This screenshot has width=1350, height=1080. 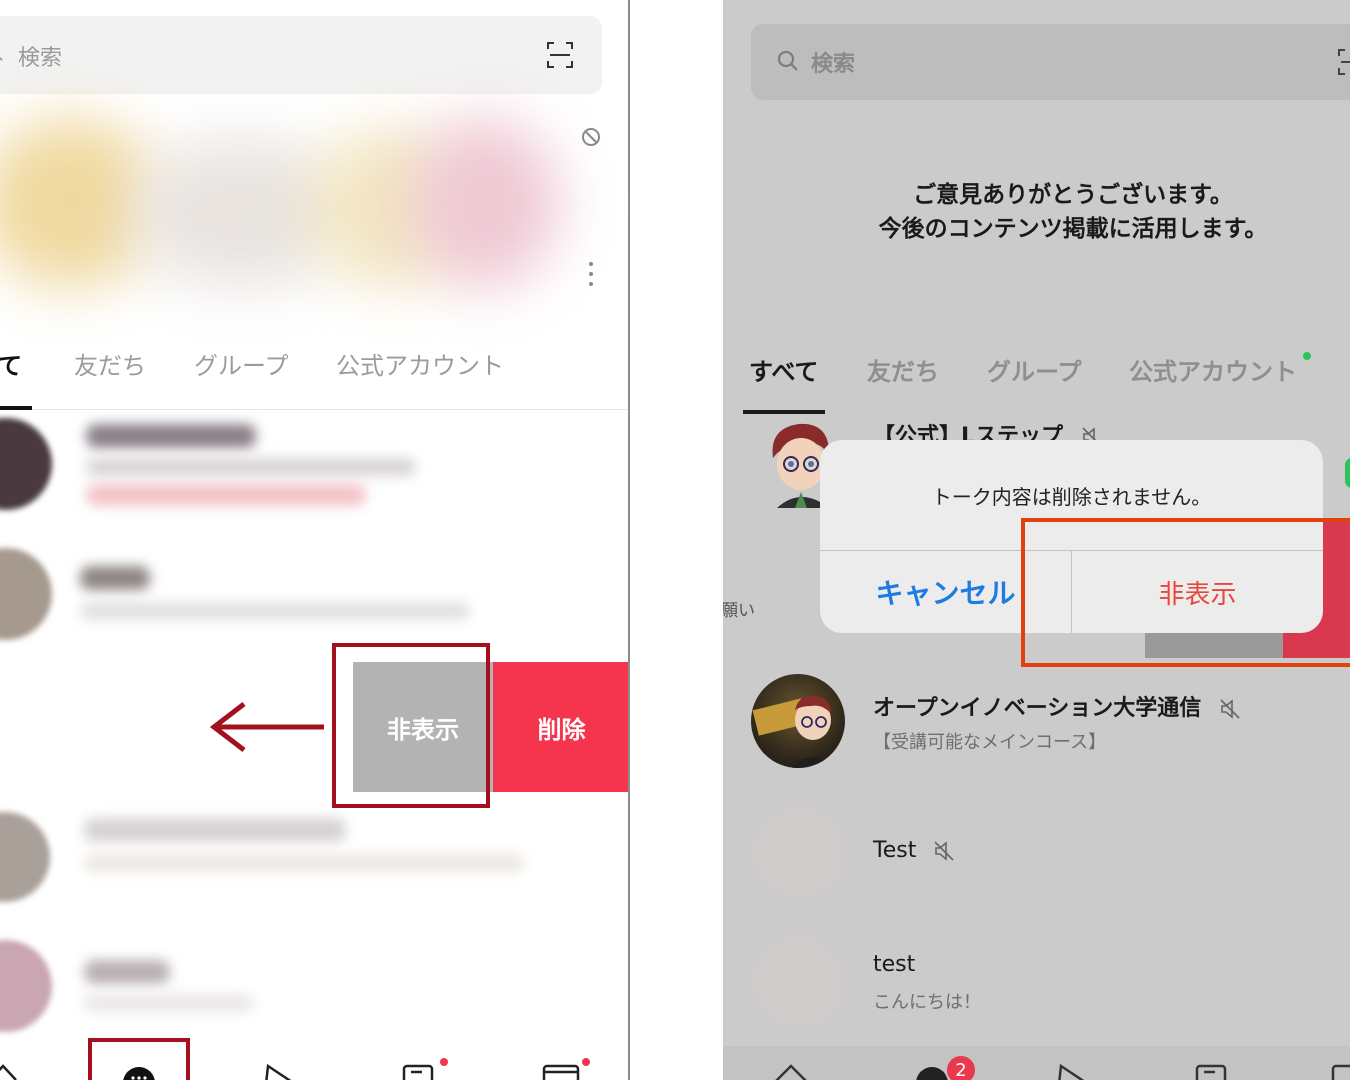 I want to click on tab-all: すべて, so click(x=783, y=369).